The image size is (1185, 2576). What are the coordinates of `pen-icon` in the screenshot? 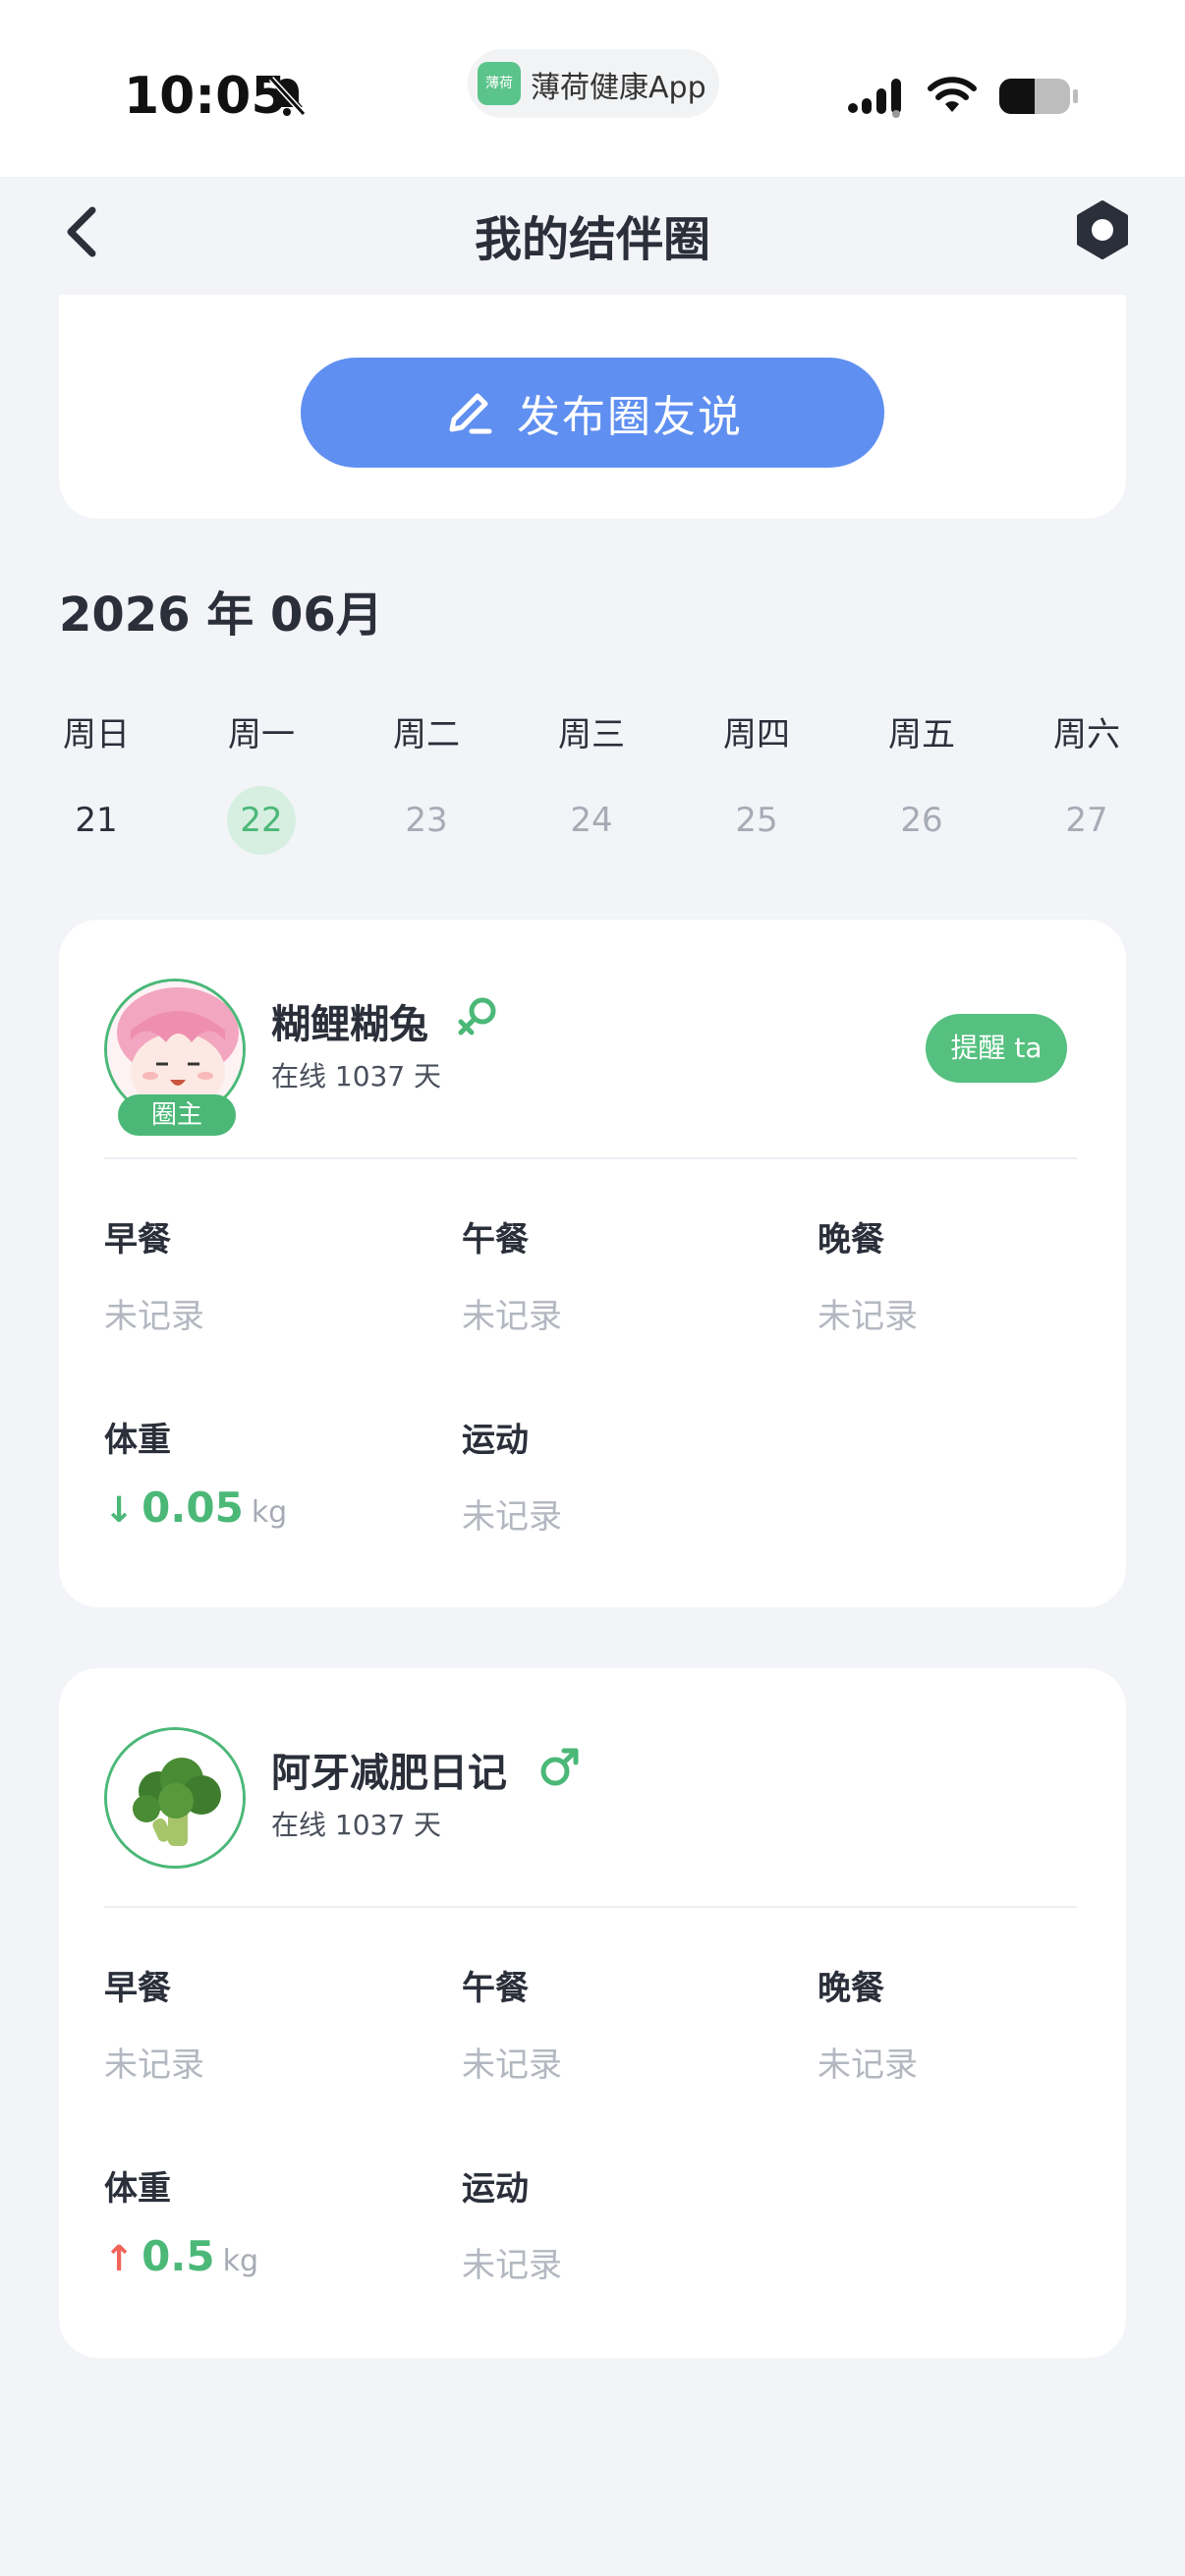 It's located at (471, 413).